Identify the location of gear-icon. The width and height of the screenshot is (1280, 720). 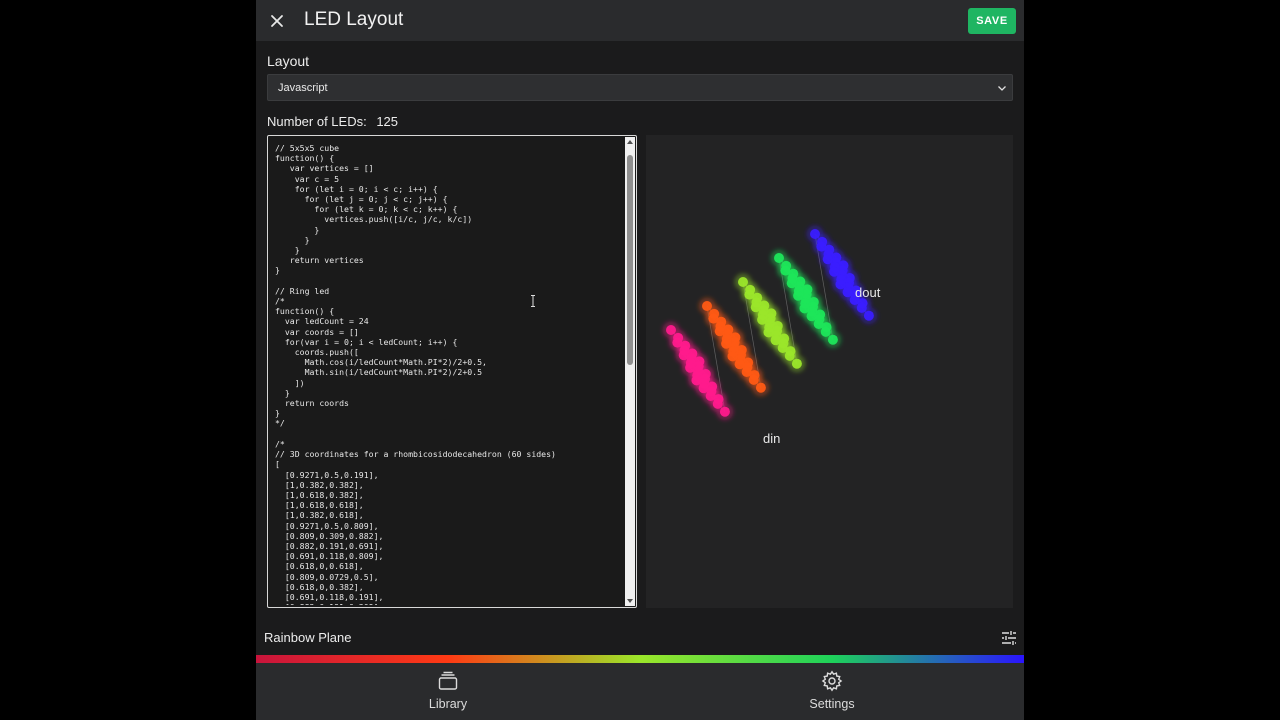
(832, 681).